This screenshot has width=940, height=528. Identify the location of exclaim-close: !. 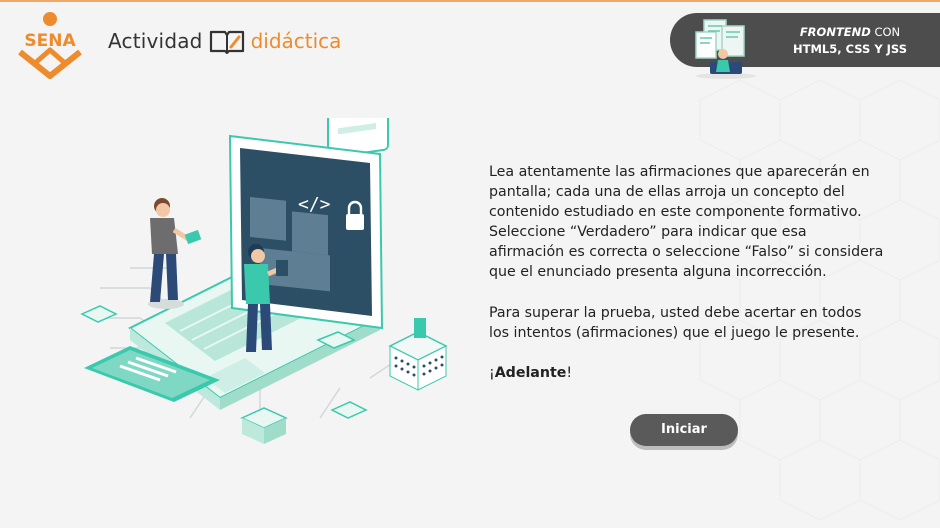
(569, 372).